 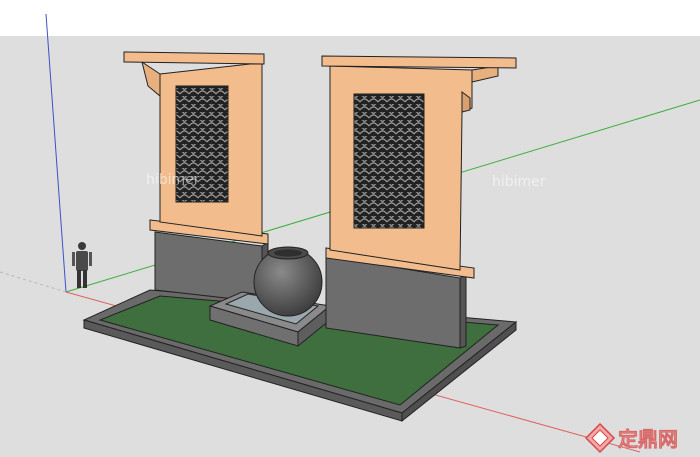 I want to click on brand-name: 定鼎网, so click(x=648, y=439).